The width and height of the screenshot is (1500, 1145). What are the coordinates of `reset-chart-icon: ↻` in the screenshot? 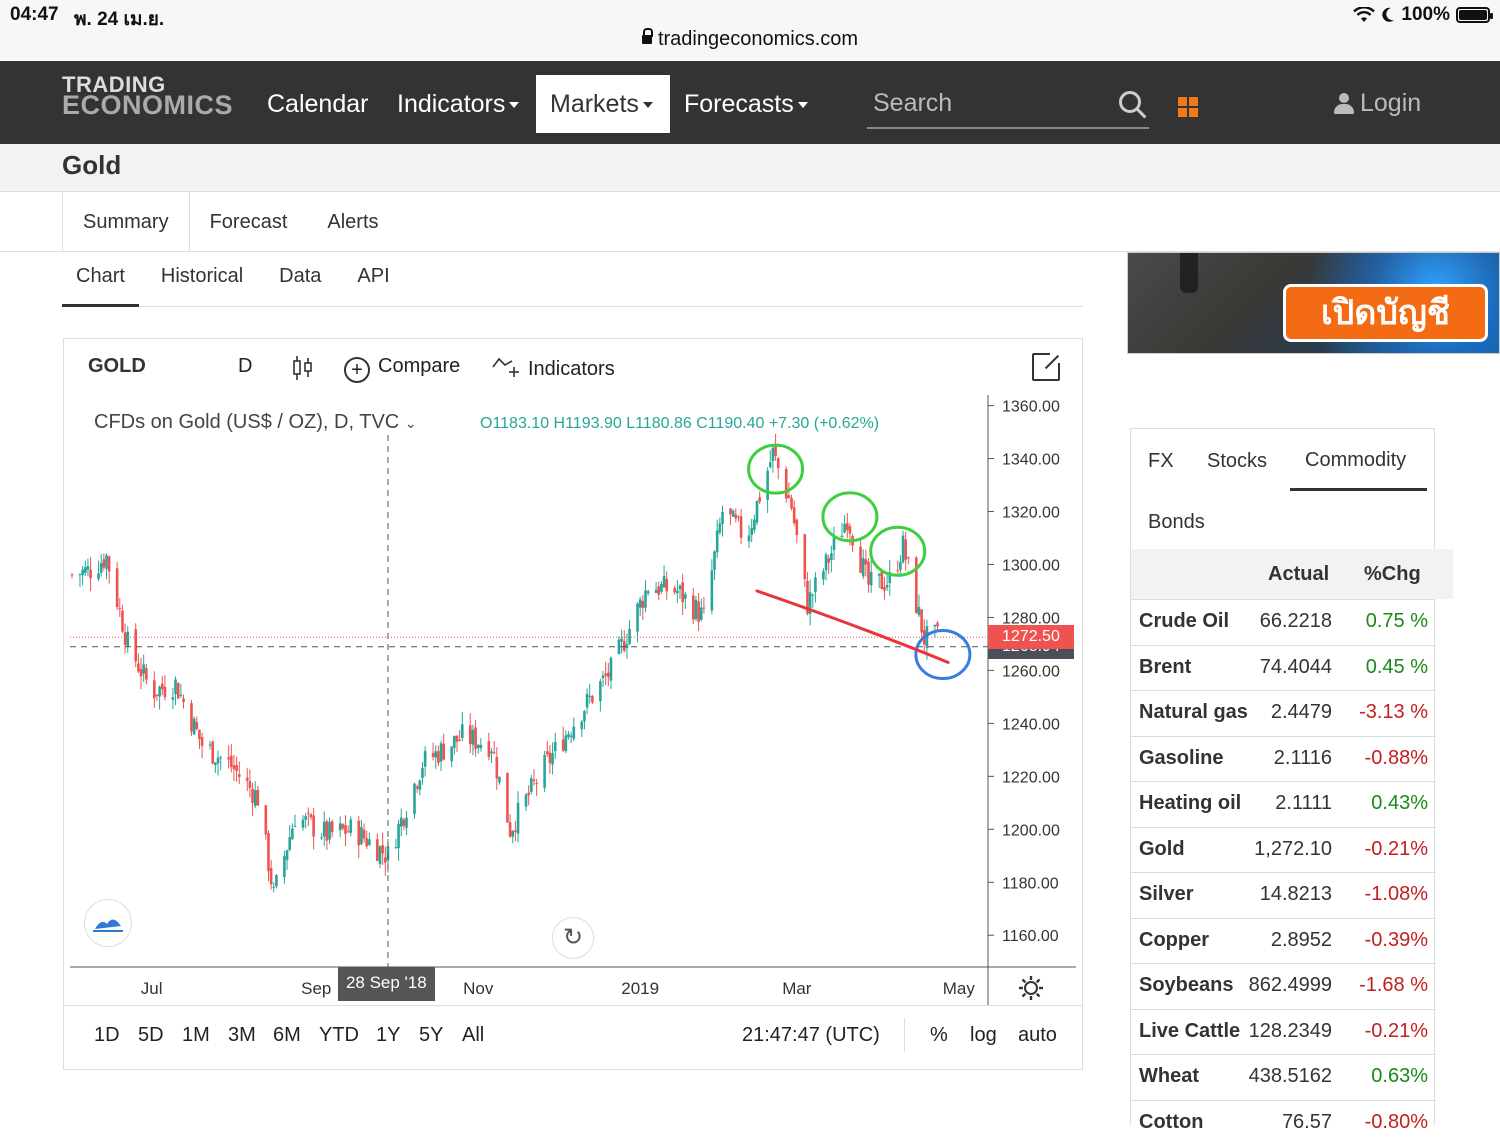 It's located at (573, 938).